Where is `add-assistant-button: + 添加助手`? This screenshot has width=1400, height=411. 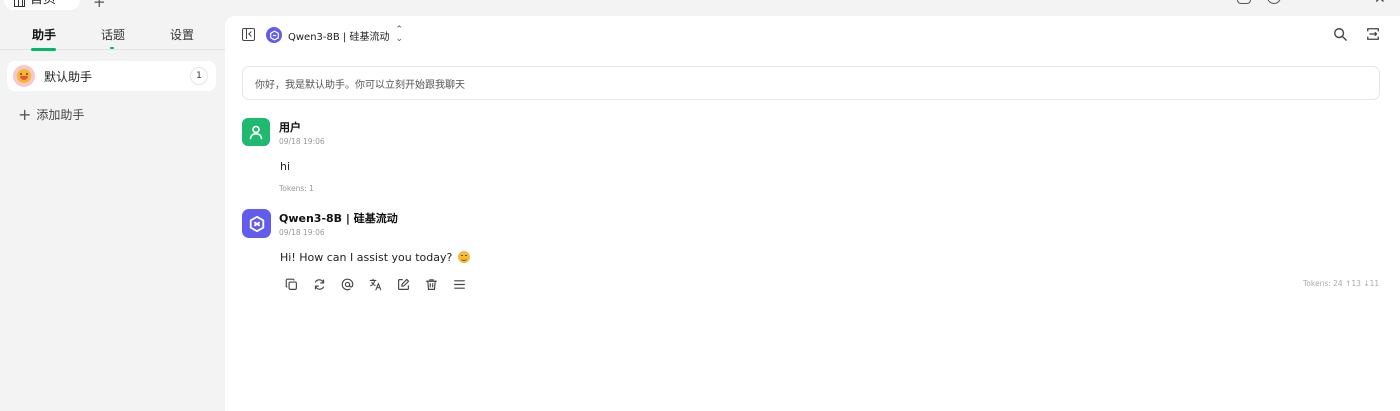
add-assistant-button: + 添加助手 is located at coordinates (51, 114).